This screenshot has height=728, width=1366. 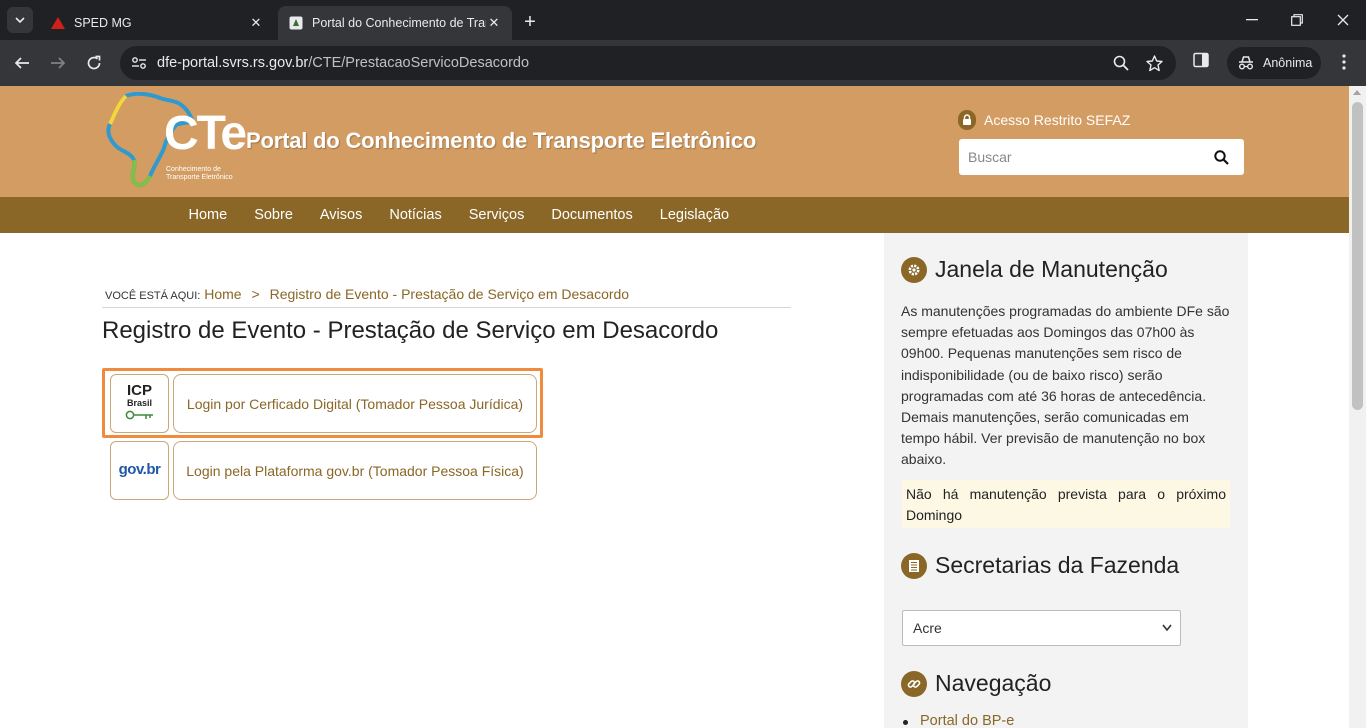 I want to click on navigation-title: Navegação, so click(x=993, y=683).